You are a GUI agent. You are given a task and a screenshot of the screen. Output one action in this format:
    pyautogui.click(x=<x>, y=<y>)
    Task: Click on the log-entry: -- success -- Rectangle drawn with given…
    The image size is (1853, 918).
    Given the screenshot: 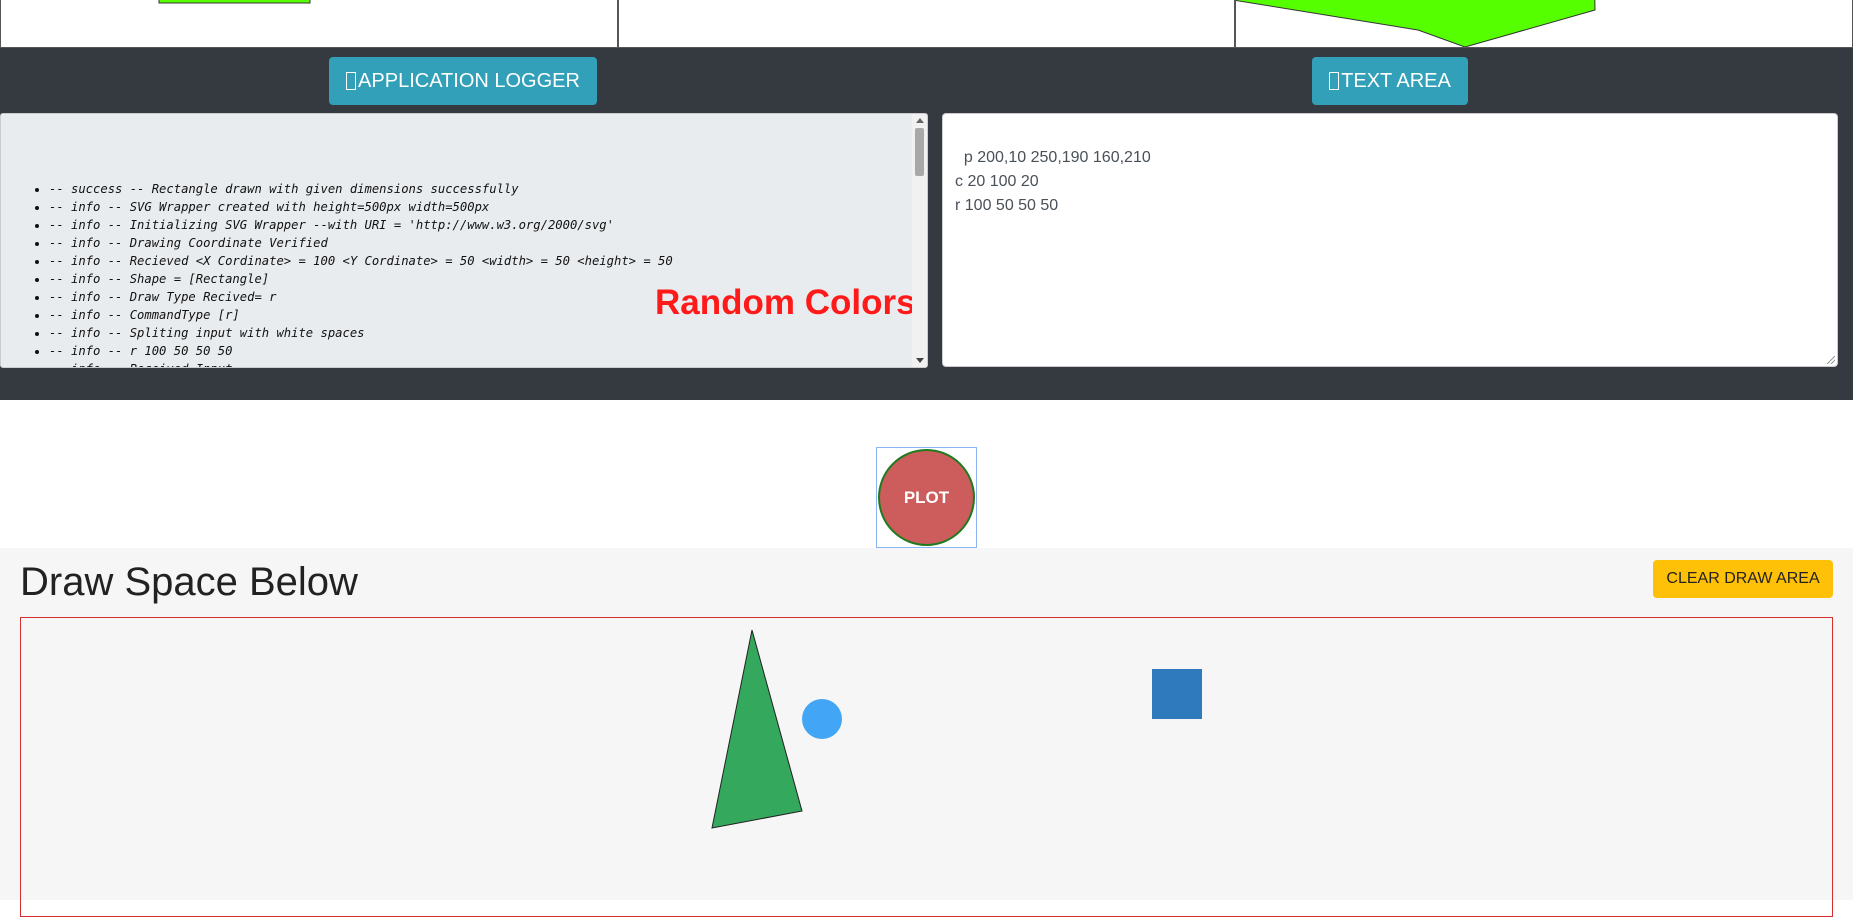 What is the action you would take?
    pyautogui.click(x=361, y=189)
    